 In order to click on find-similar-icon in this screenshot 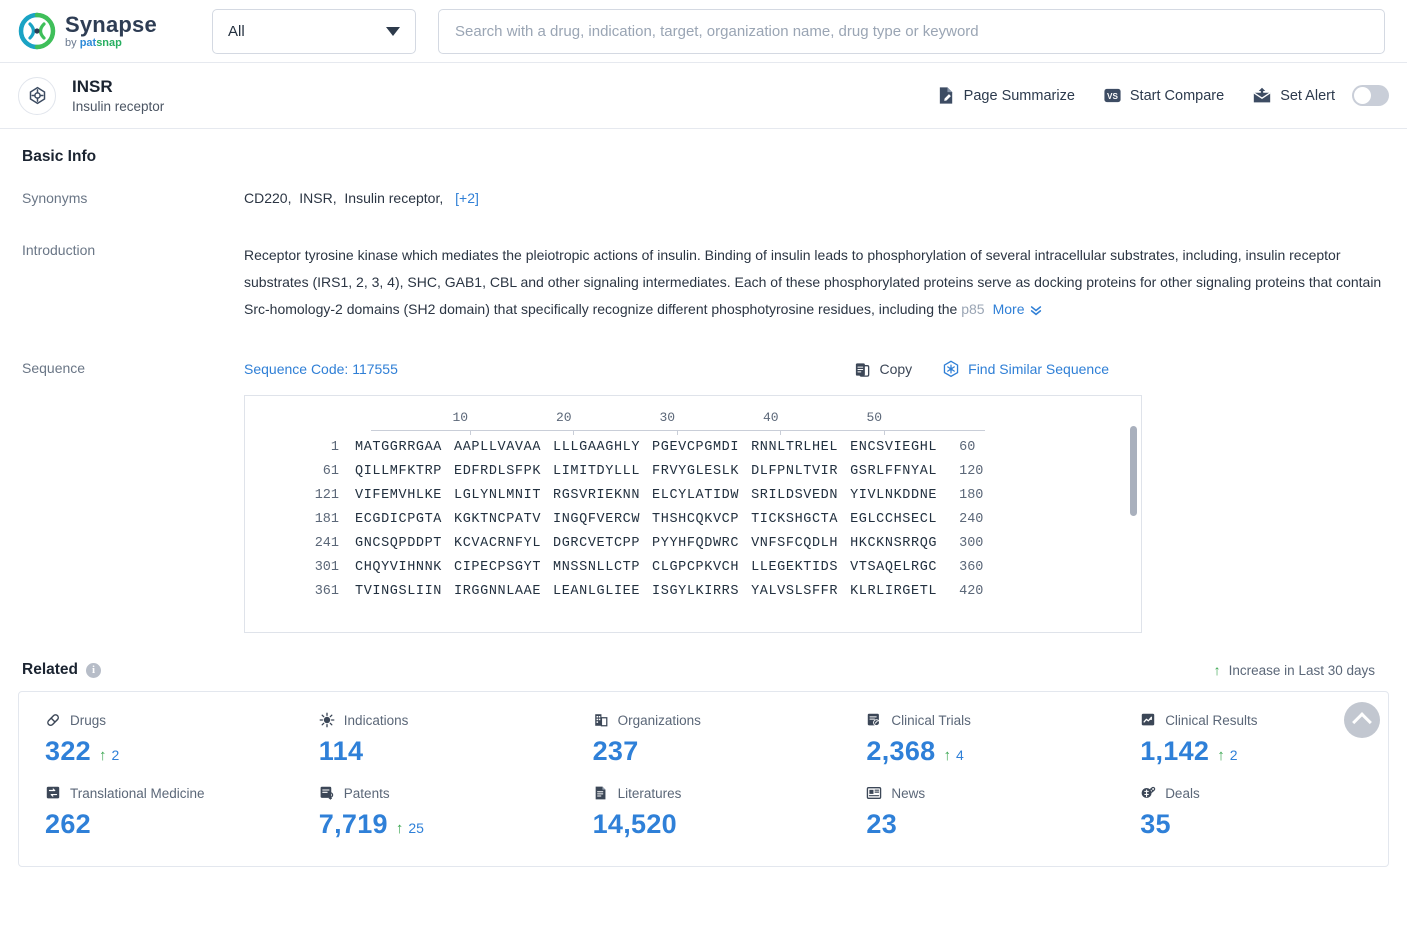, I will do `click(951, 369)`.